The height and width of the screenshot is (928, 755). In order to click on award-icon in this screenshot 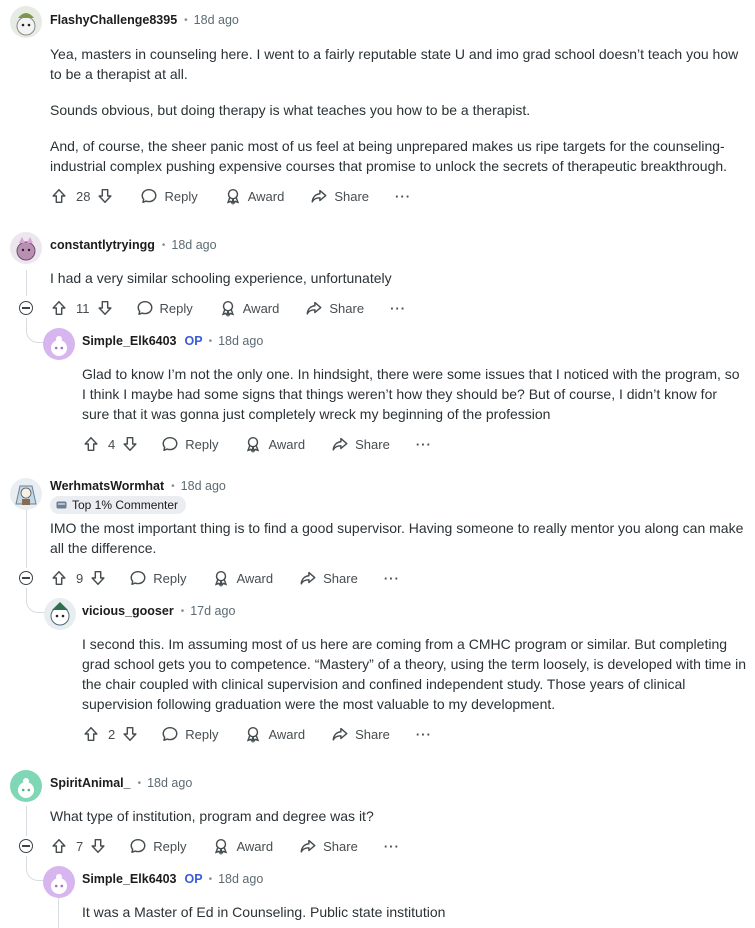, I will do `click(253, 444)`.